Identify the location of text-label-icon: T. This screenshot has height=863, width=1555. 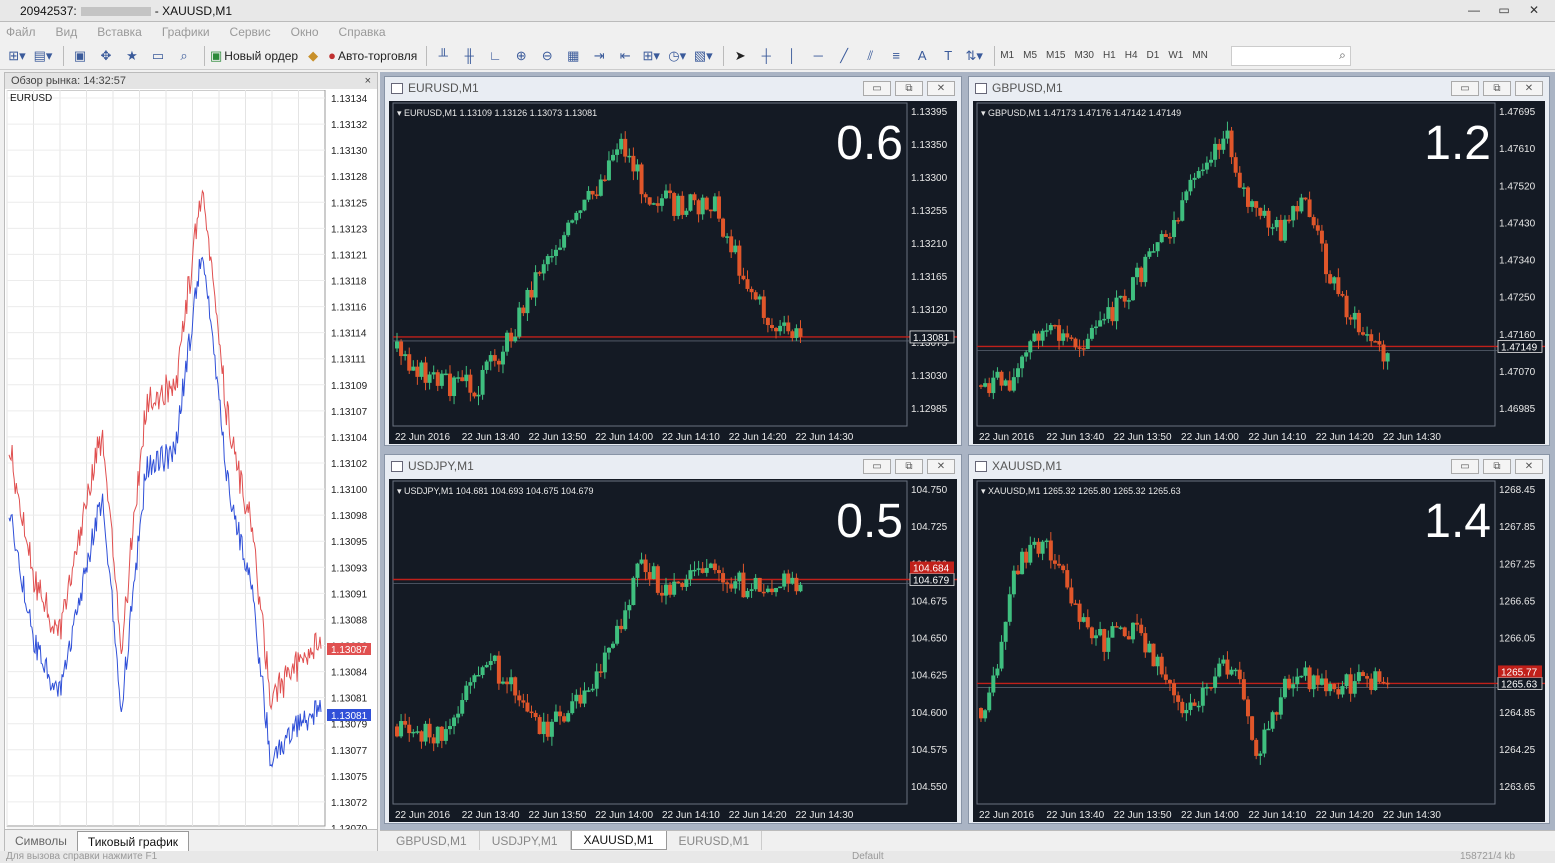
(948, 56).